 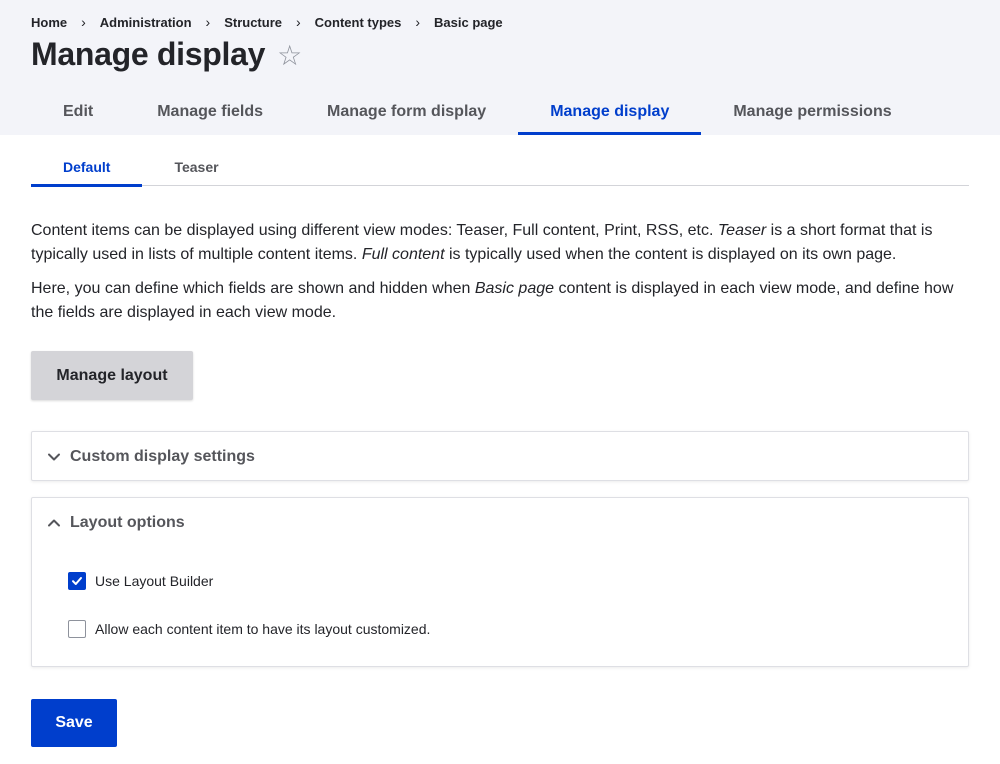 I want to click on breadcrumb-home: Home, so click(x=49, y=22).